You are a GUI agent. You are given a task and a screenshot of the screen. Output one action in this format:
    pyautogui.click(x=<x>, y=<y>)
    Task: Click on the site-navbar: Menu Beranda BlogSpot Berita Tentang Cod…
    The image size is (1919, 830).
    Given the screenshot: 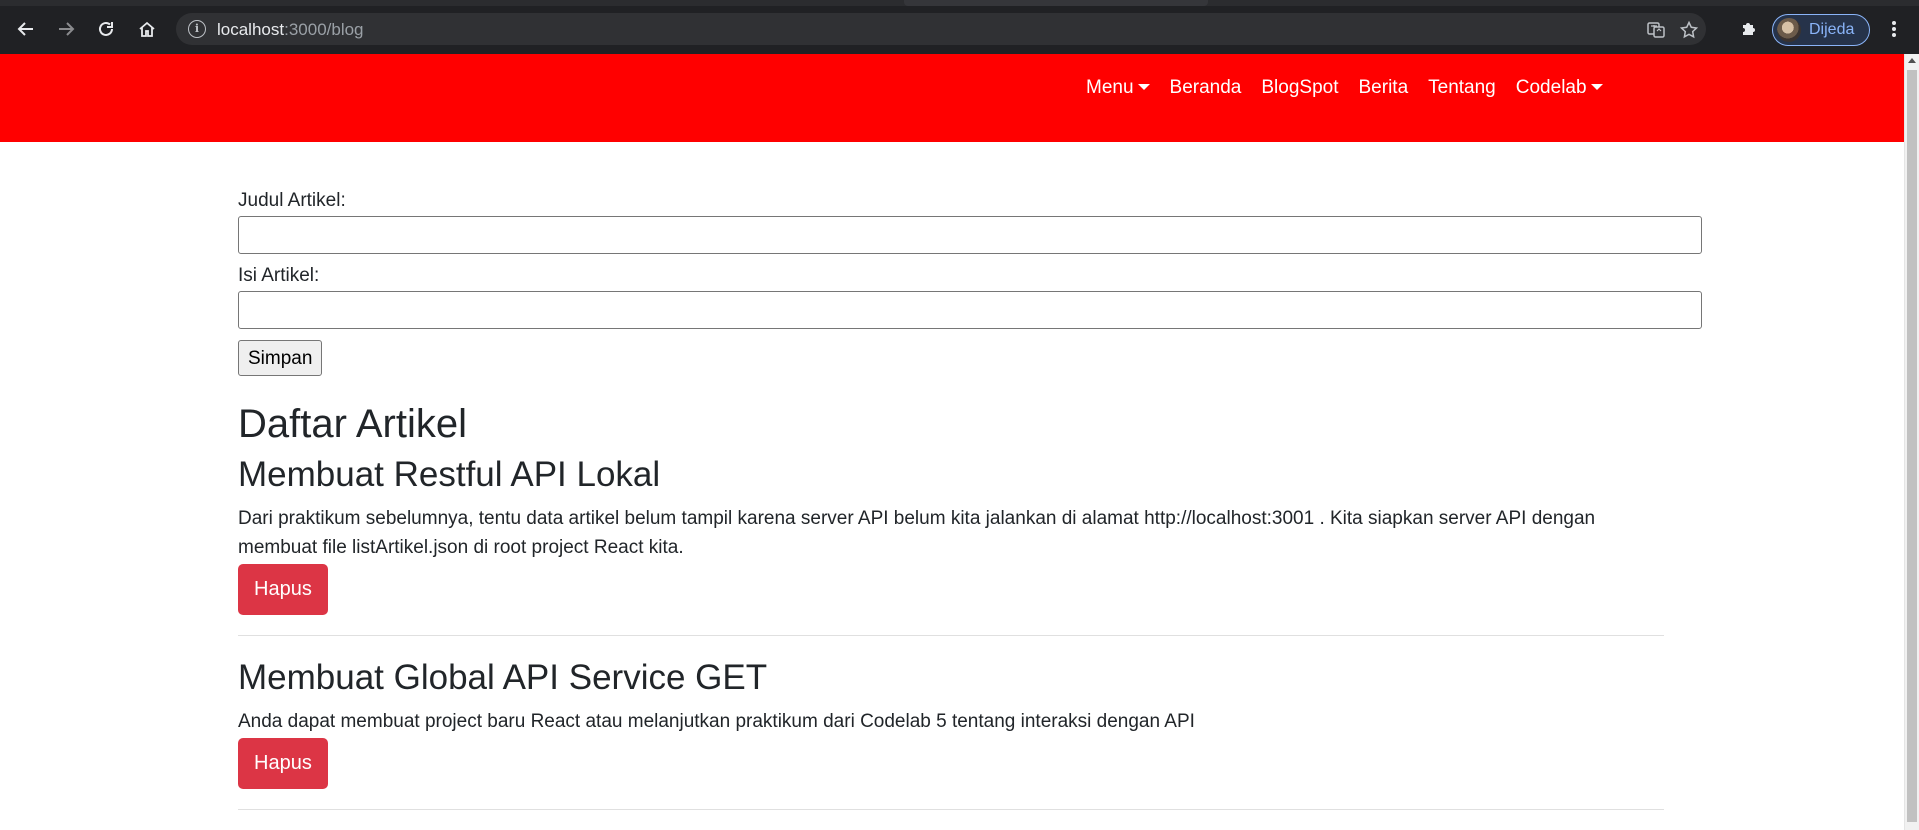 What is the action you would take?
    pyautogui.click(x=952, y=98)
    